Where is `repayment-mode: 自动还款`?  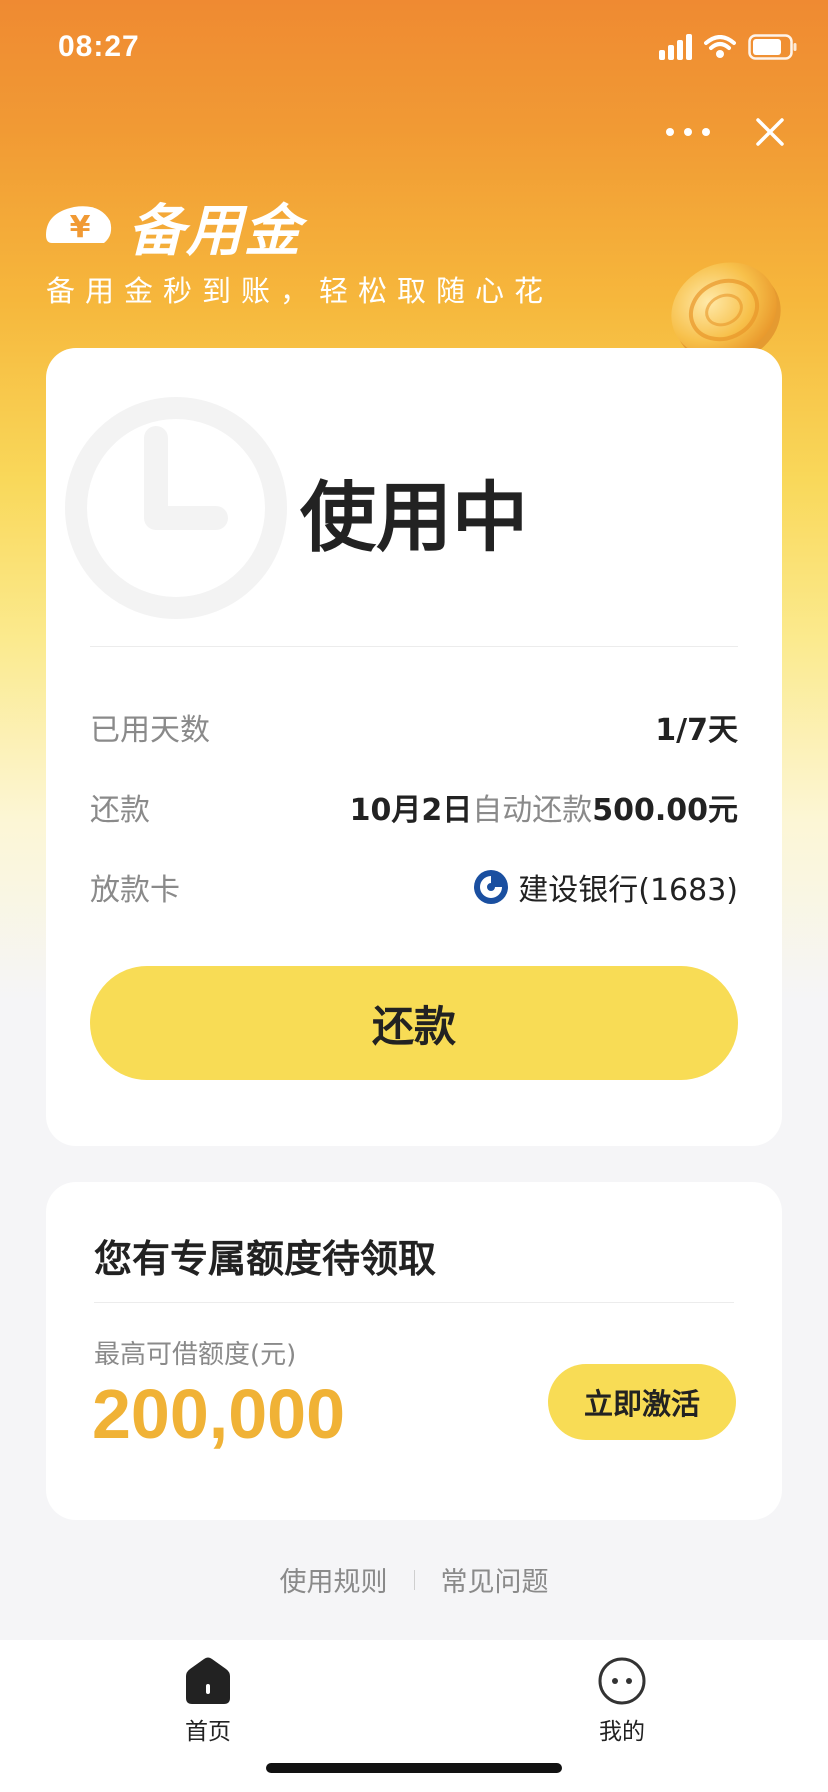 repayment-mode: 自动还款 is located at coordinates (532, 810).